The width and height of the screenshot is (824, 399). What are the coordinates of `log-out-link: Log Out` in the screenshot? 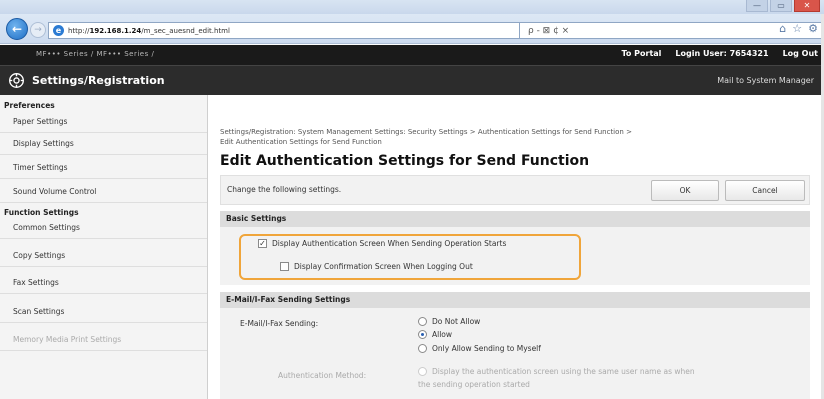 It's located at (800, 53).